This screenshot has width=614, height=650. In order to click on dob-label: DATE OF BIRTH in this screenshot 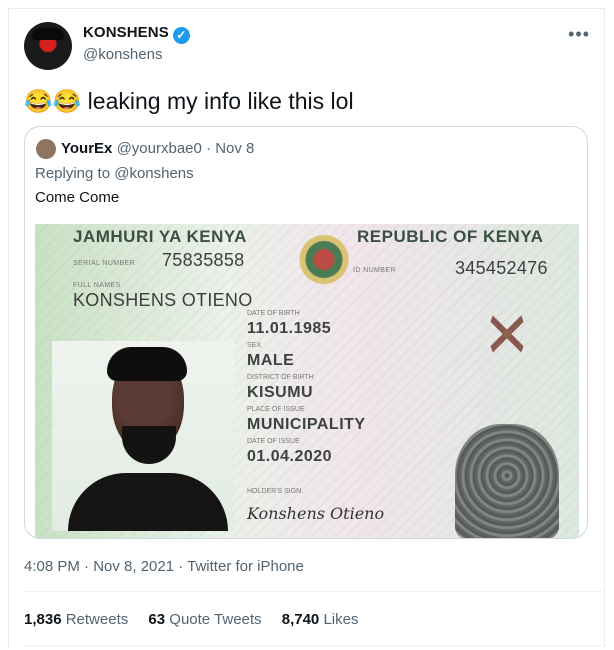, I will do `click(273, 313)`.